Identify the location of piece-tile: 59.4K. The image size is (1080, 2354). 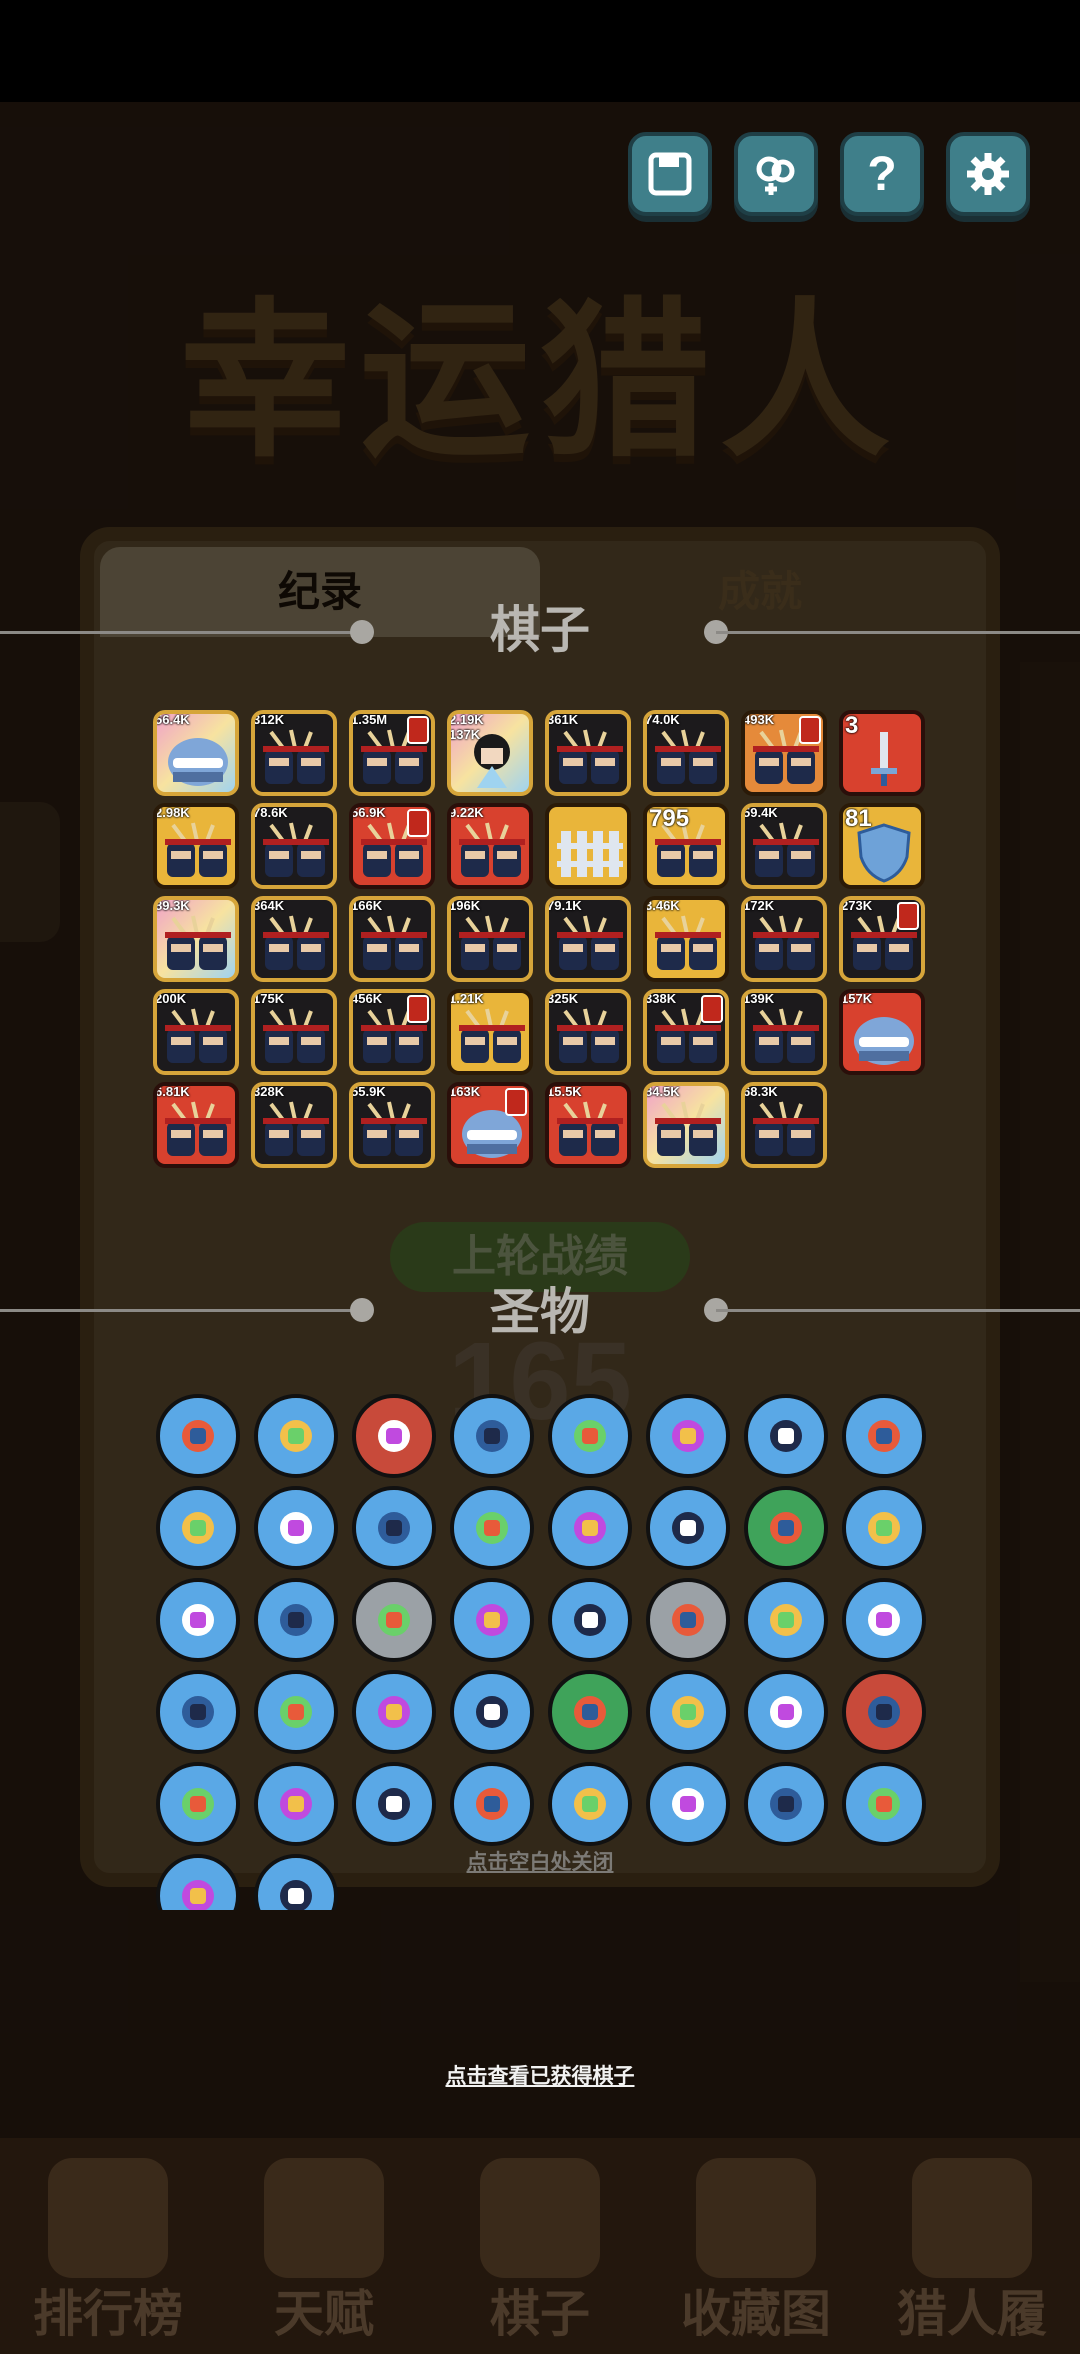
(784, 846).